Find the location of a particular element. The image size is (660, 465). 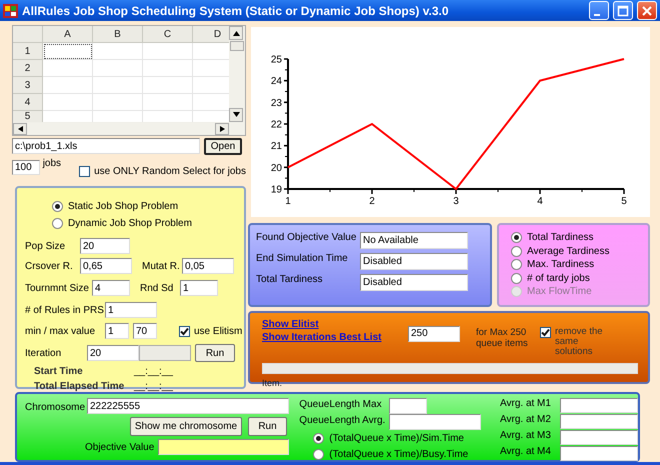

window-title: AllRules Job Shop Scheduling System (Static or Dynamic Job Shops) v.3.0 is located at coordinates (236, 11).